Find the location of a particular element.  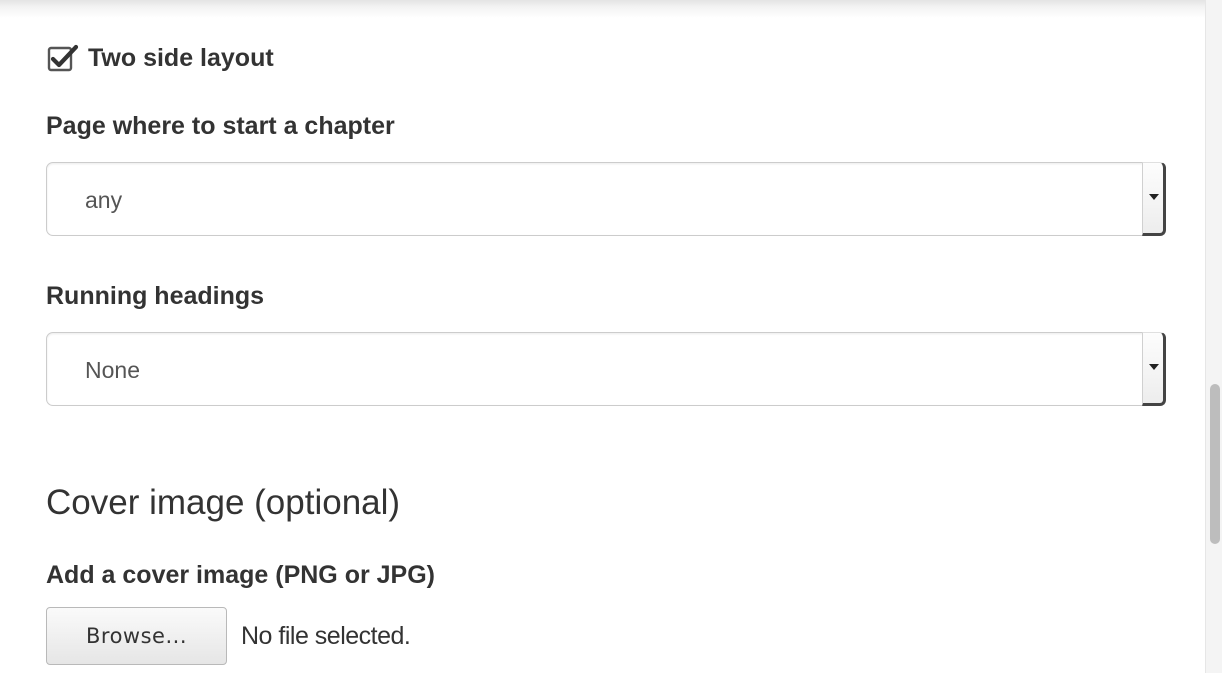

chapter-start-value: any is located at coordinates (104, 200).